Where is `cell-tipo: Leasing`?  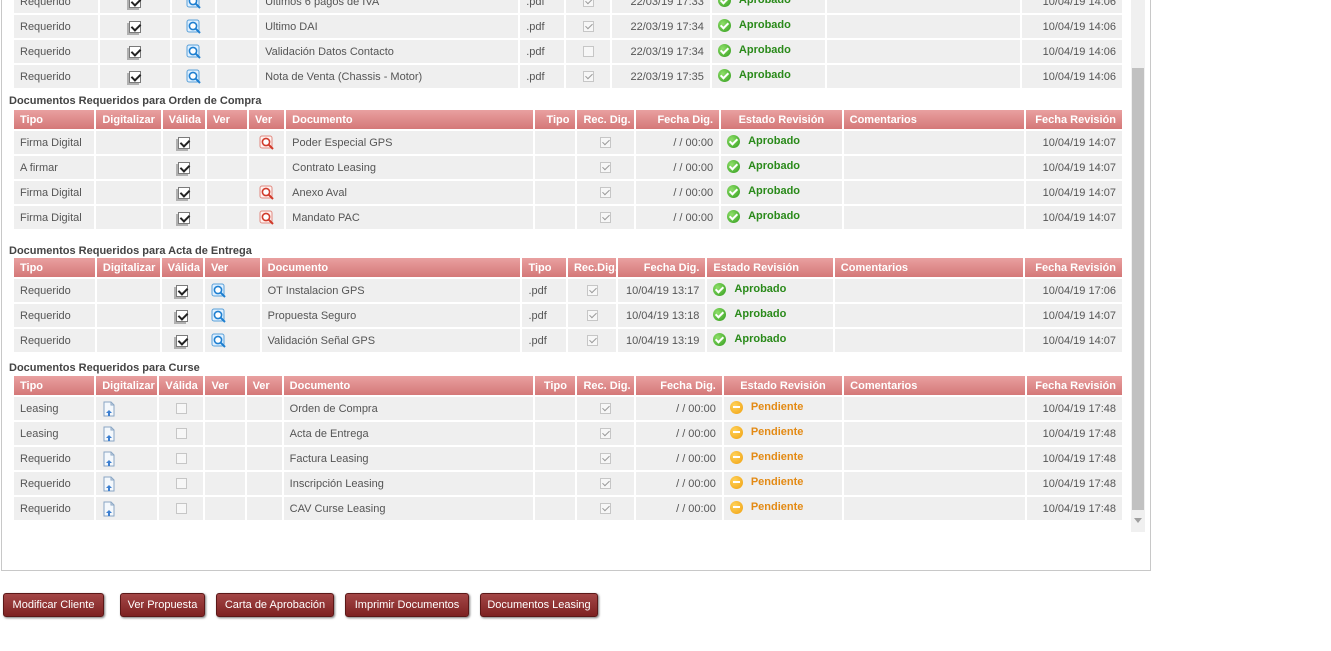
cell-tipo: Leasing is located at coordinates (54, 433).